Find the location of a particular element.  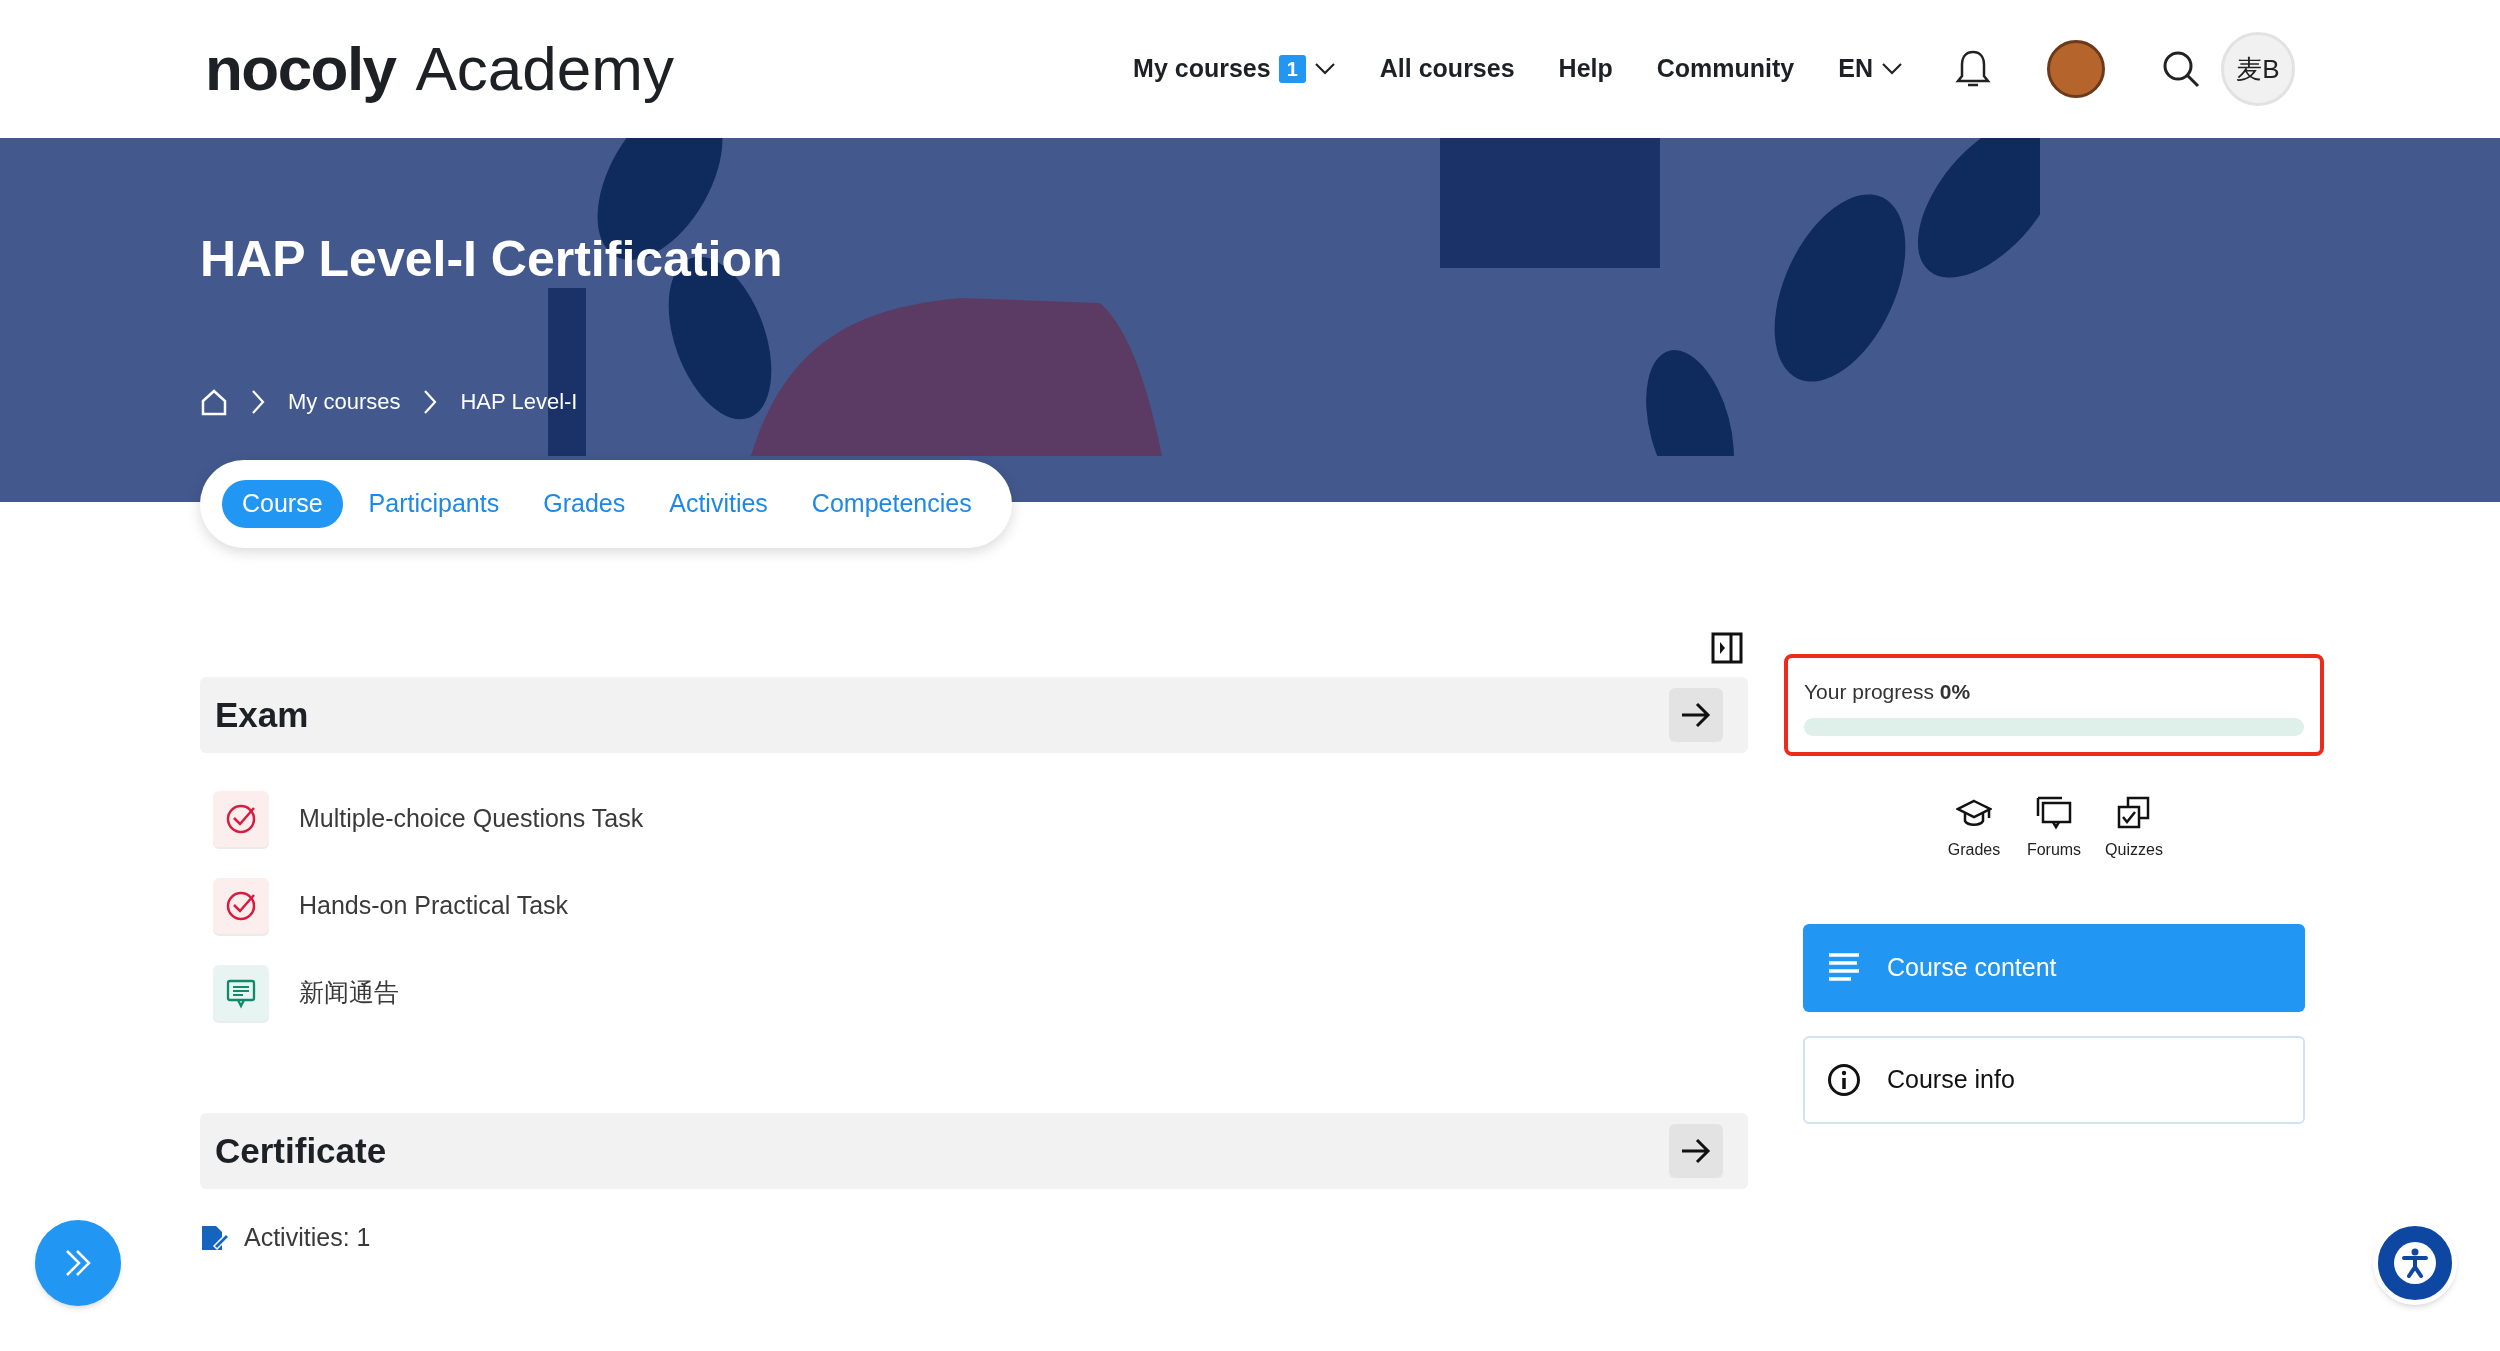

shortcut-link: Quizzes is located at coordinates (2134, 828).